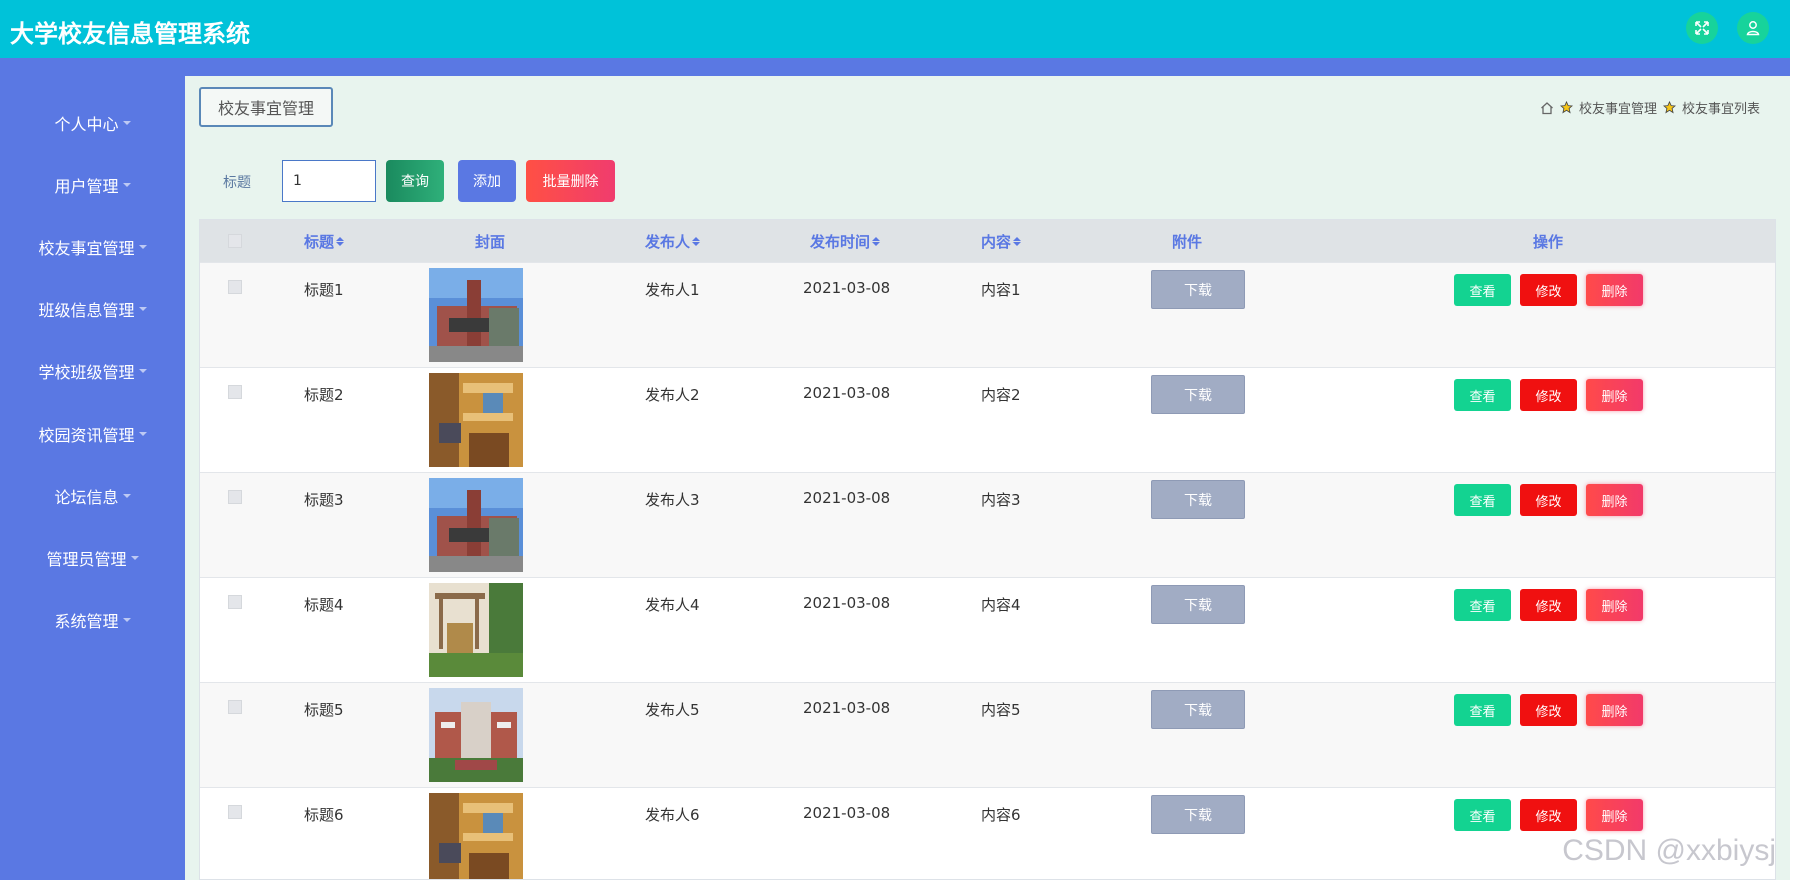  What do you see at coordinates (324, 241) in the screenshot?
I see `column-header-title: 标题` at bounding box center [324, 241].